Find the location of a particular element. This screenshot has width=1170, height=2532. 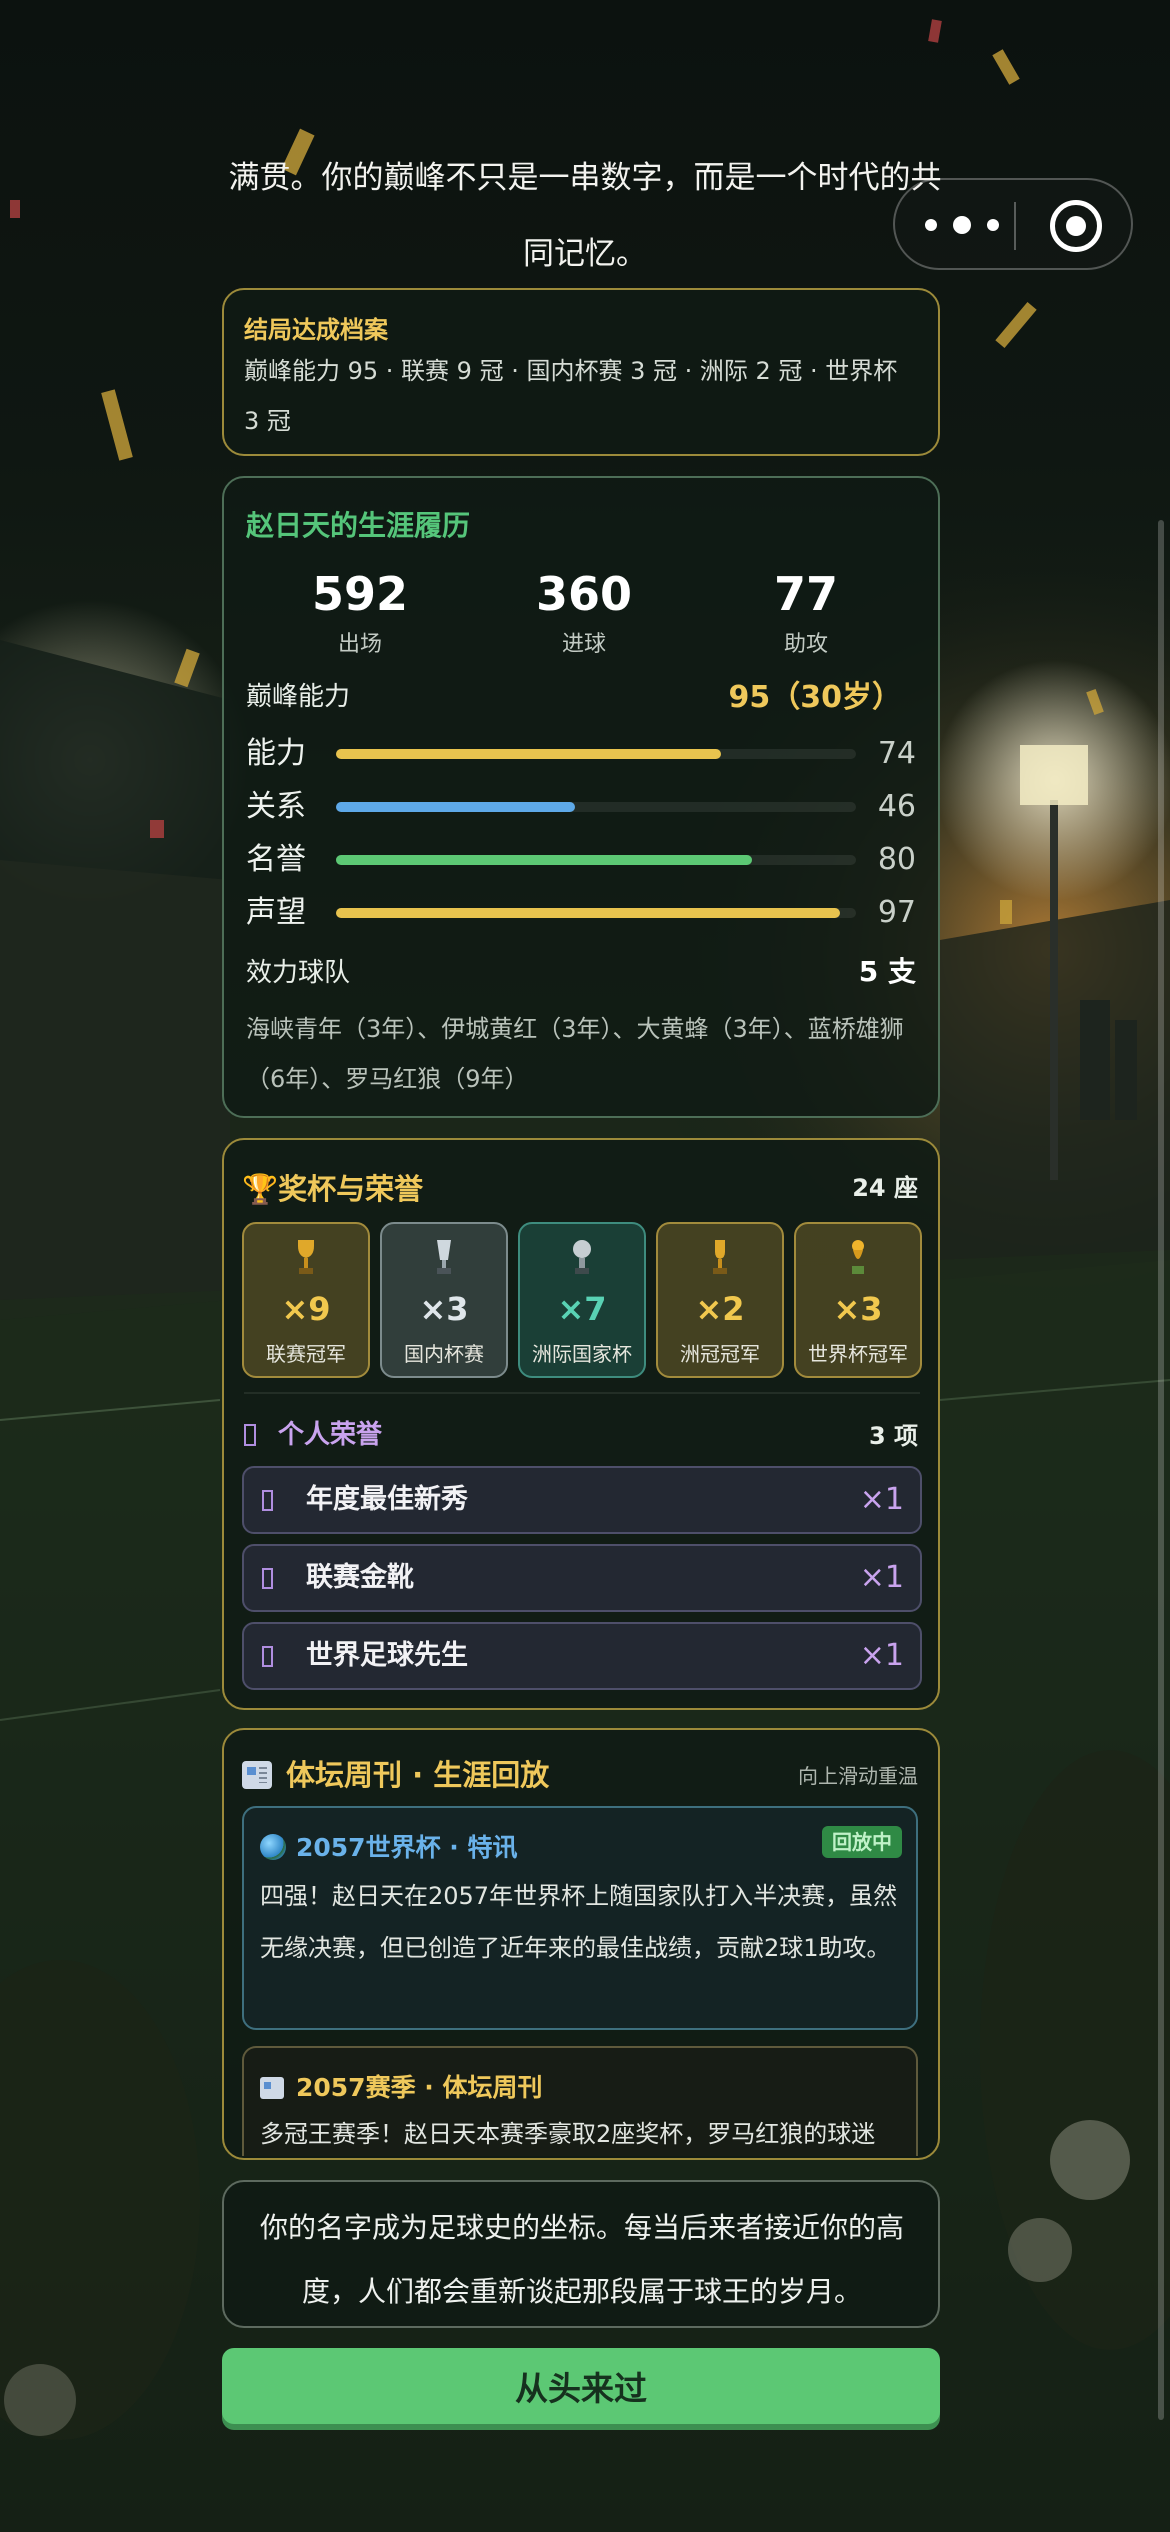

restart-button: 从头来过 is located at coordinates (581, 2386).